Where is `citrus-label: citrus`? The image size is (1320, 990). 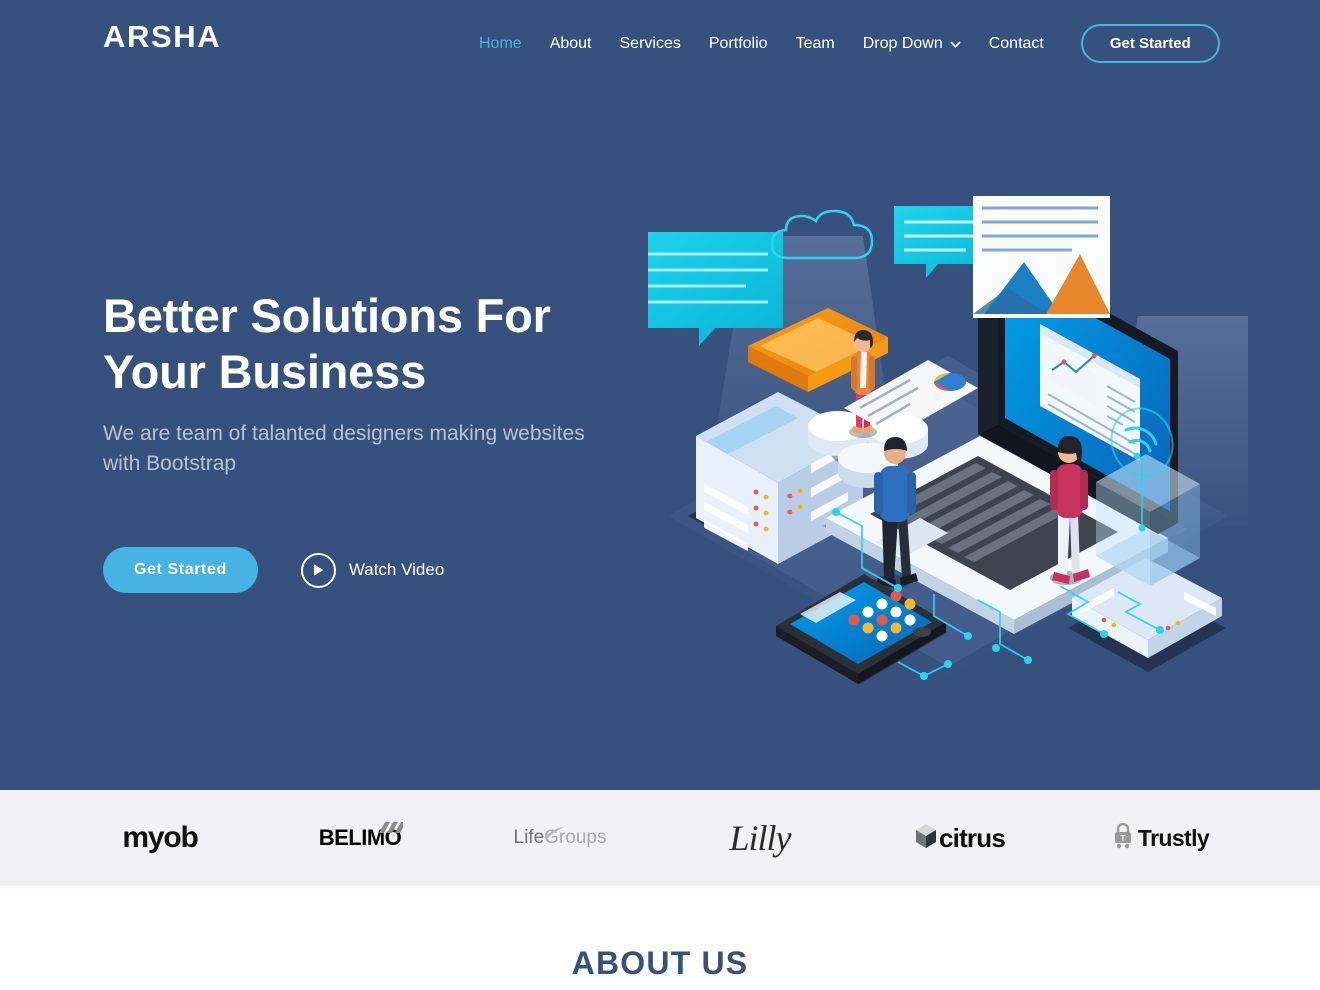
citrus-label: citrus is located at coordinates (972, 837).